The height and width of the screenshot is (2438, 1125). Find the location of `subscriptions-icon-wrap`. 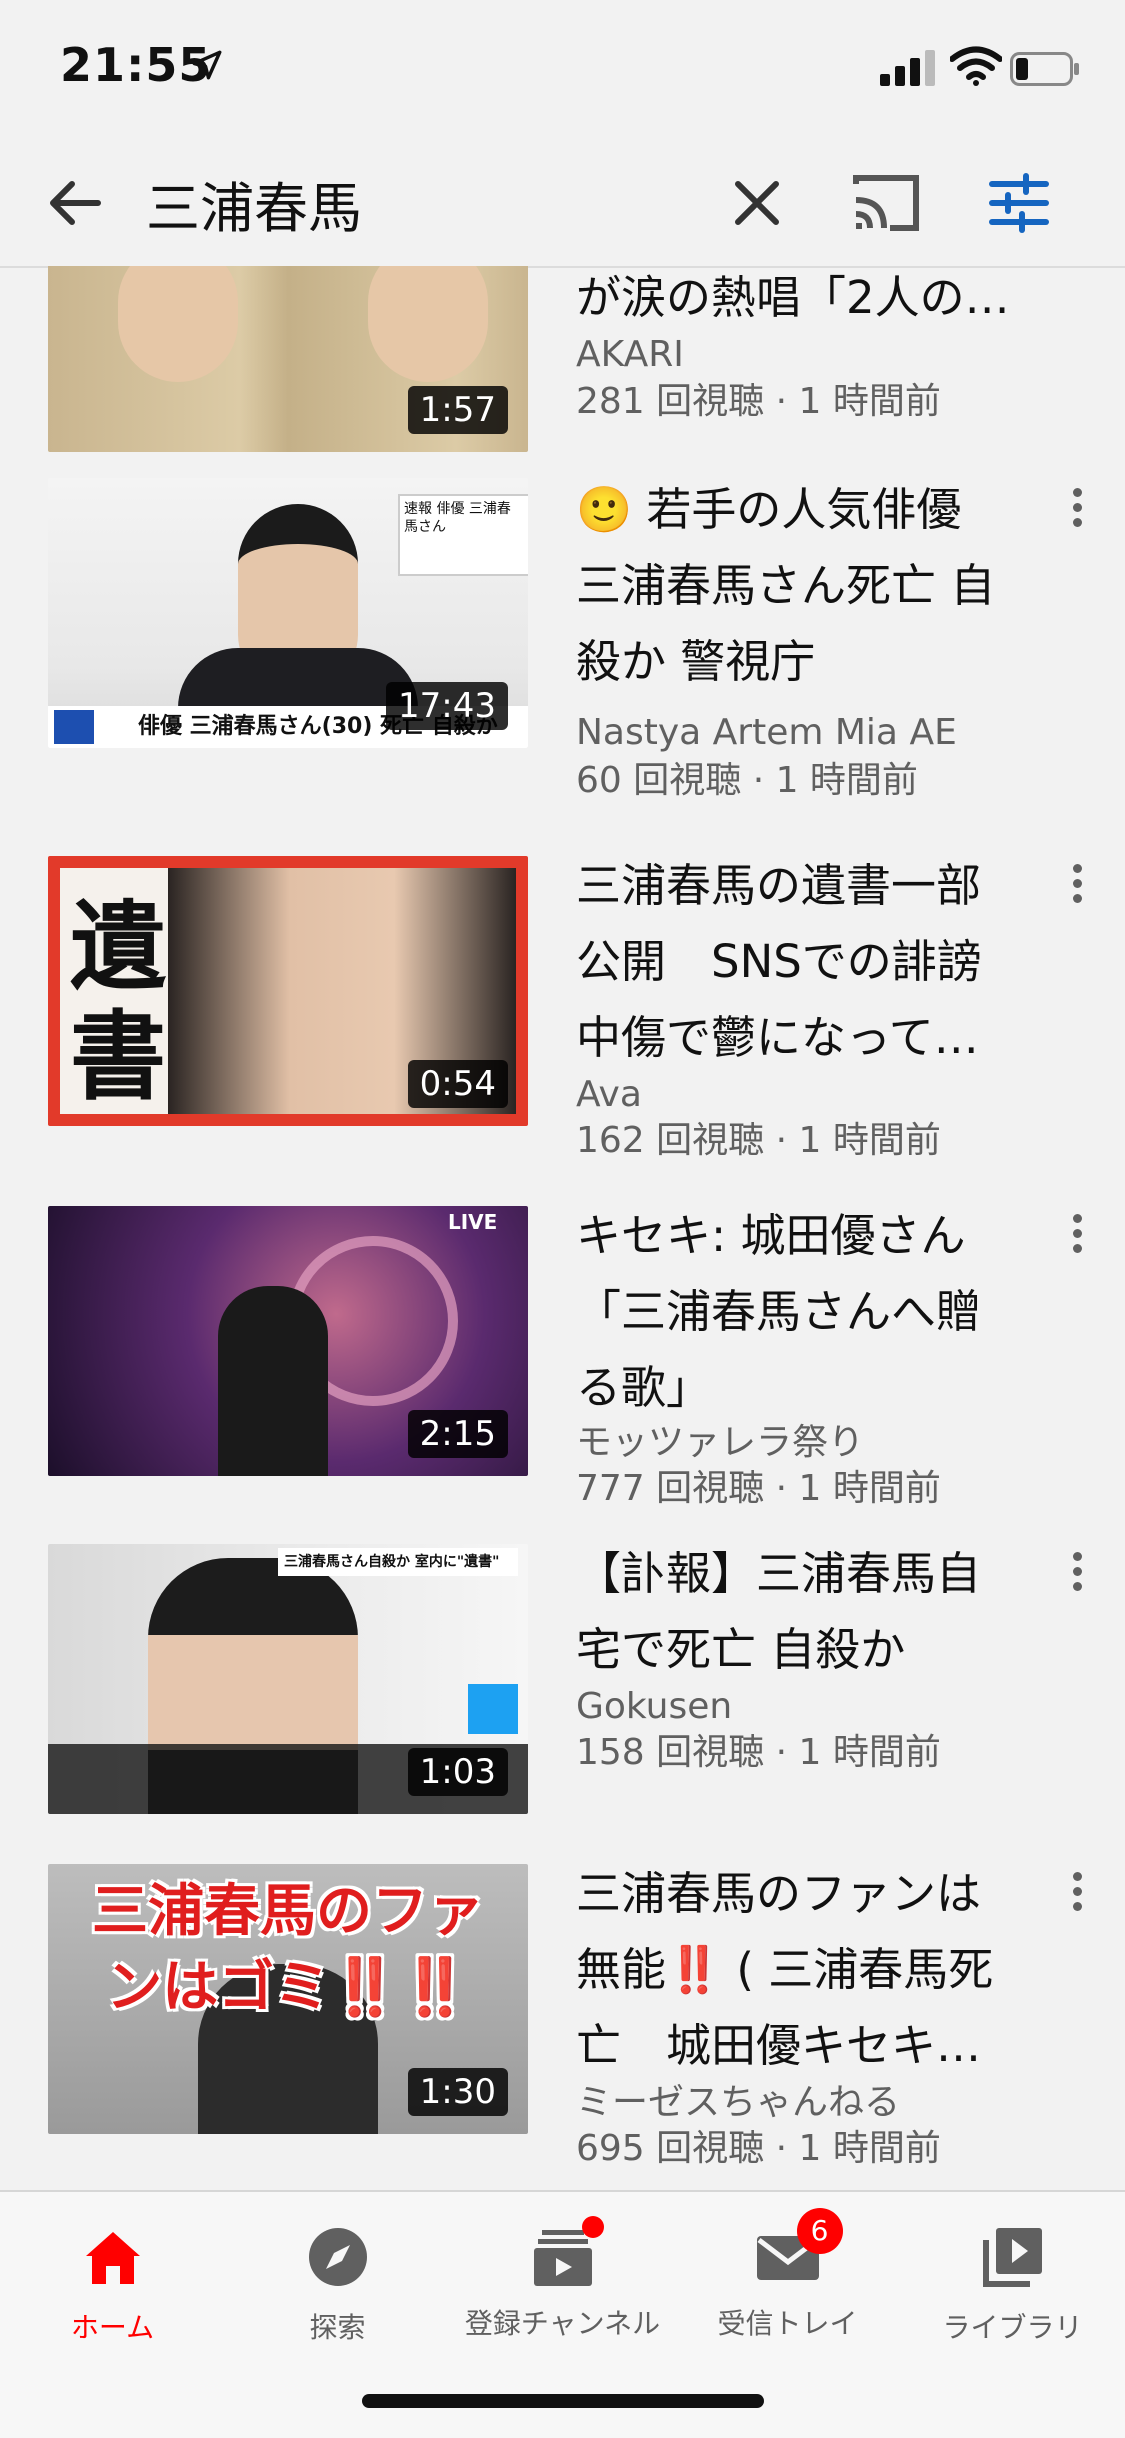

subscriptions-icon-wrap is located at coordinates (566, 2254).